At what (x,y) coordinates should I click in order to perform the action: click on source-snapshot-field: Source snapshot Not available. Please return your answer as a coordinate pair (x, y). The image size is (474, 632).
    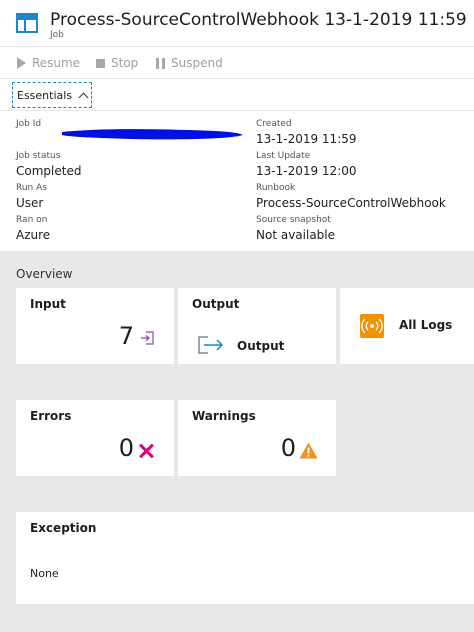
    Looking at the image, I should click on (361, 229).